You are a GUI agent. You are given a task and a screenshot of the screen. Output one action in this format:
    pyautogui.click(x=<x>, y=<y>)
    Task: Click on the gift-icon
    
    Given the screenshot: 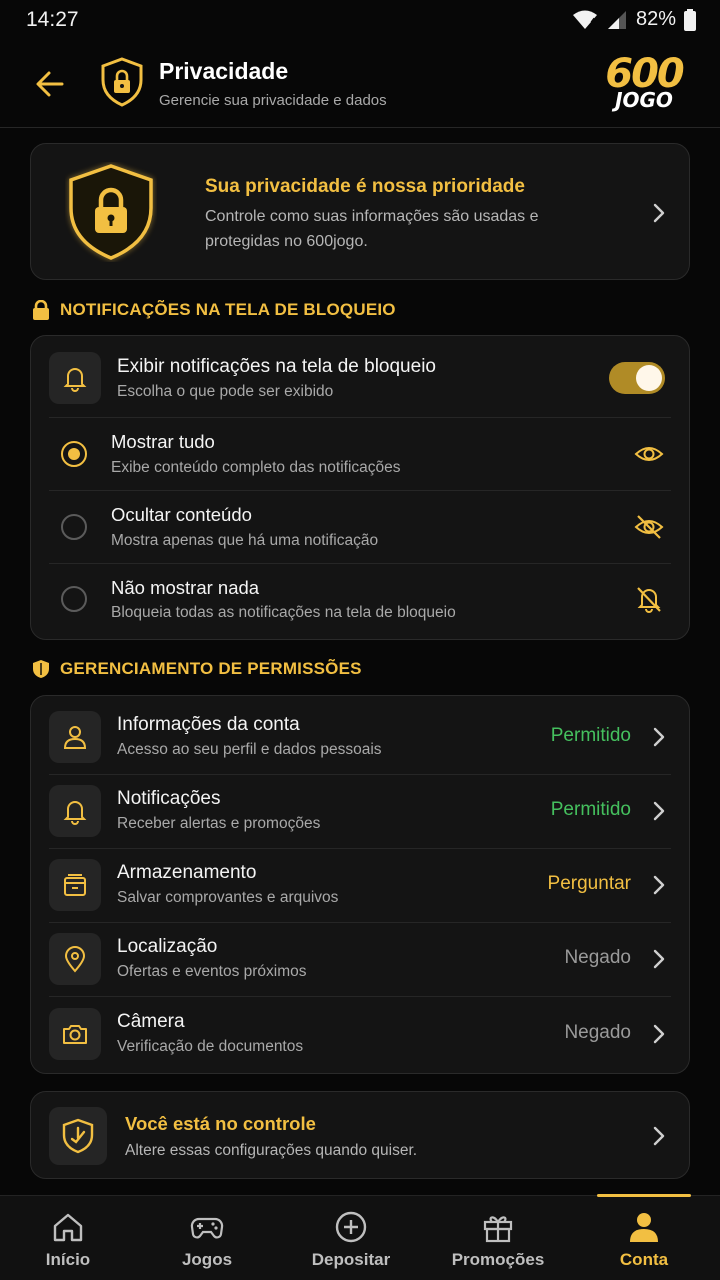 What is the action you would take?
    pyautogui.click(x=498, y=1227)
    